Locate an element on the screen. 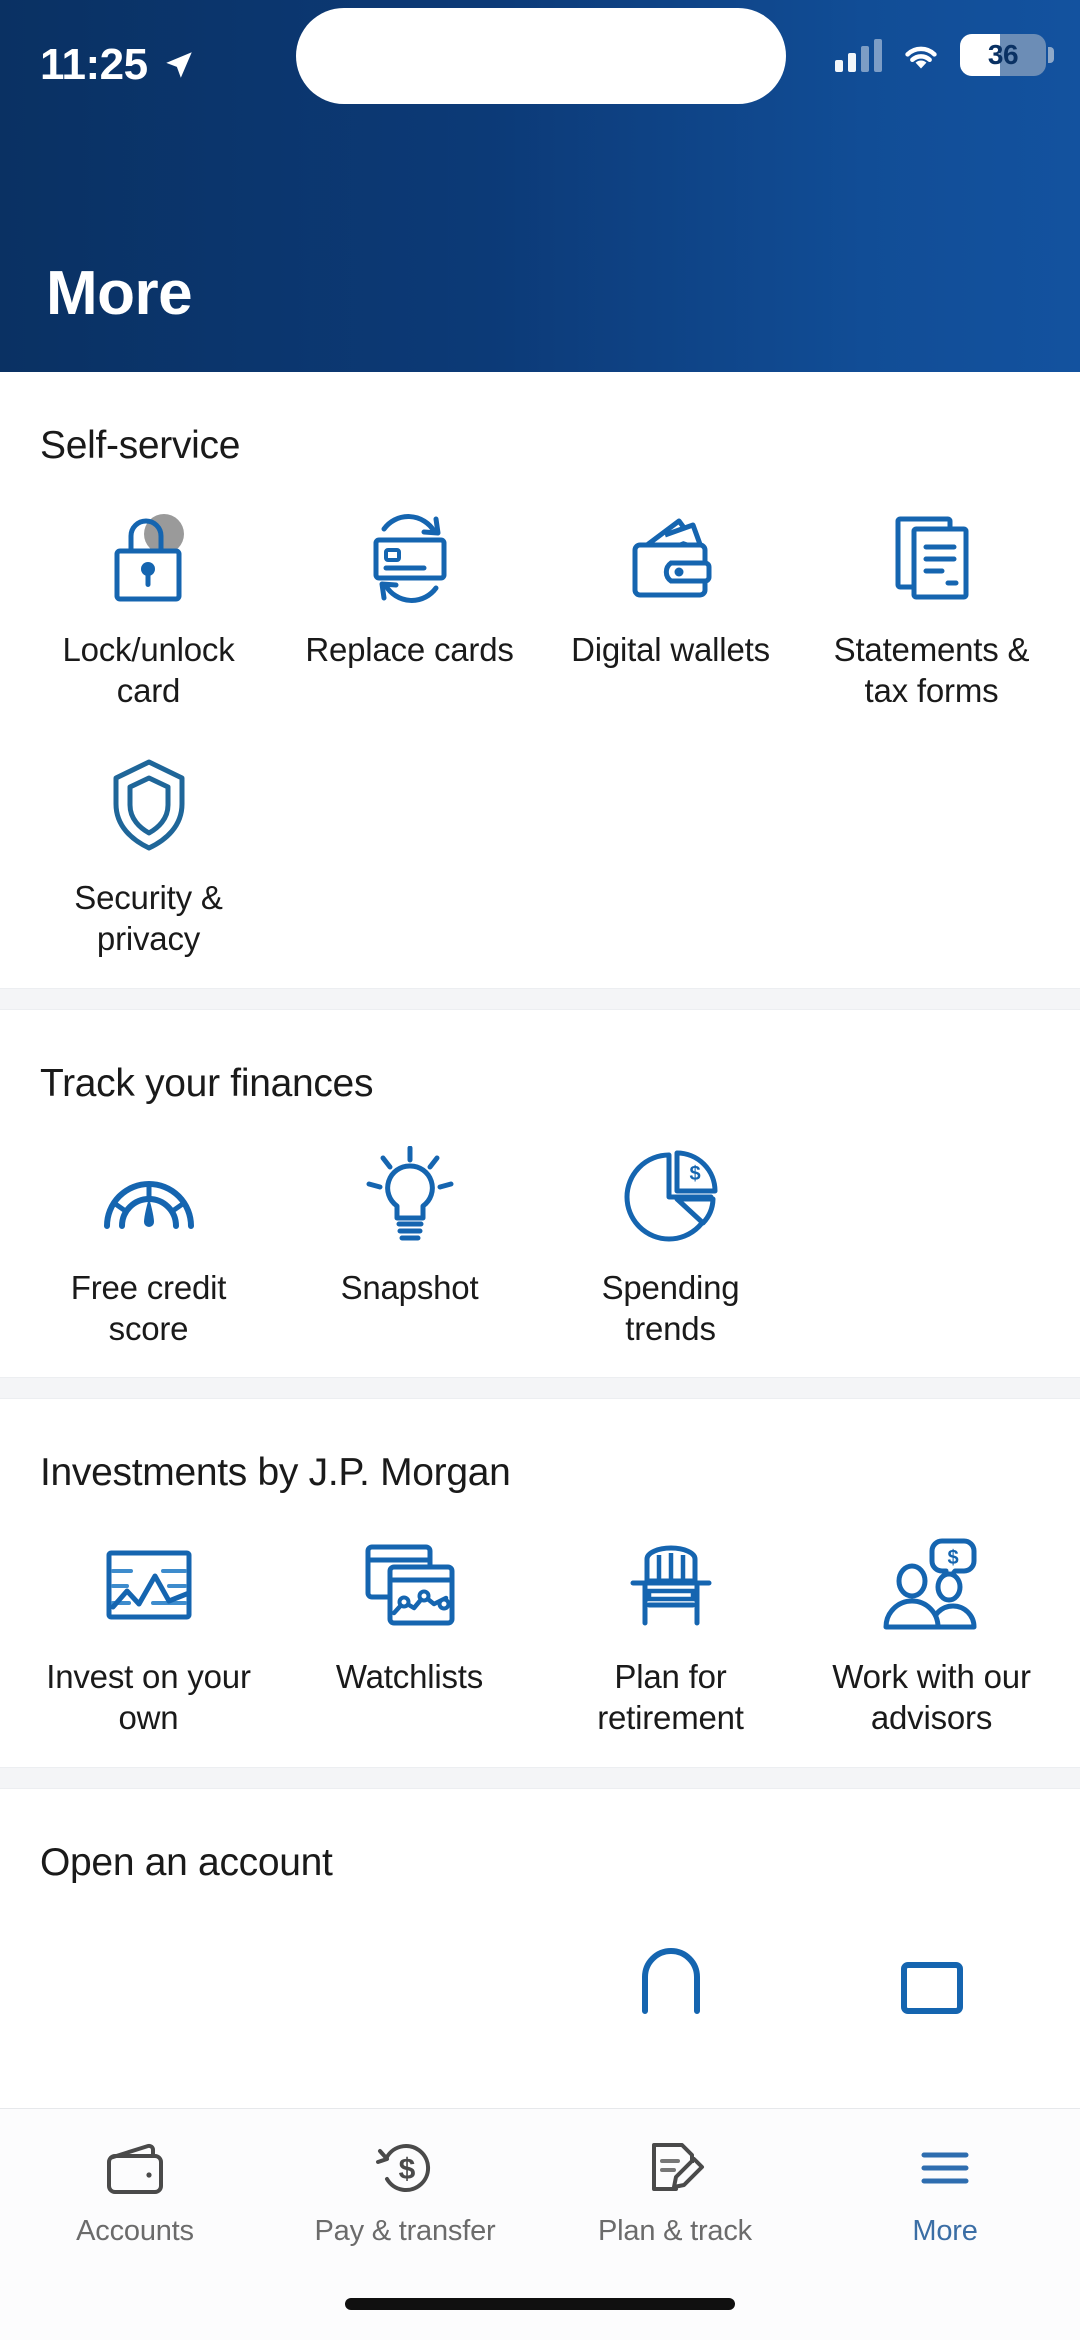 Image resolution: width=1080 pixels, height=2340 pixels. tile-grid is located at coordinates (540, 1965).